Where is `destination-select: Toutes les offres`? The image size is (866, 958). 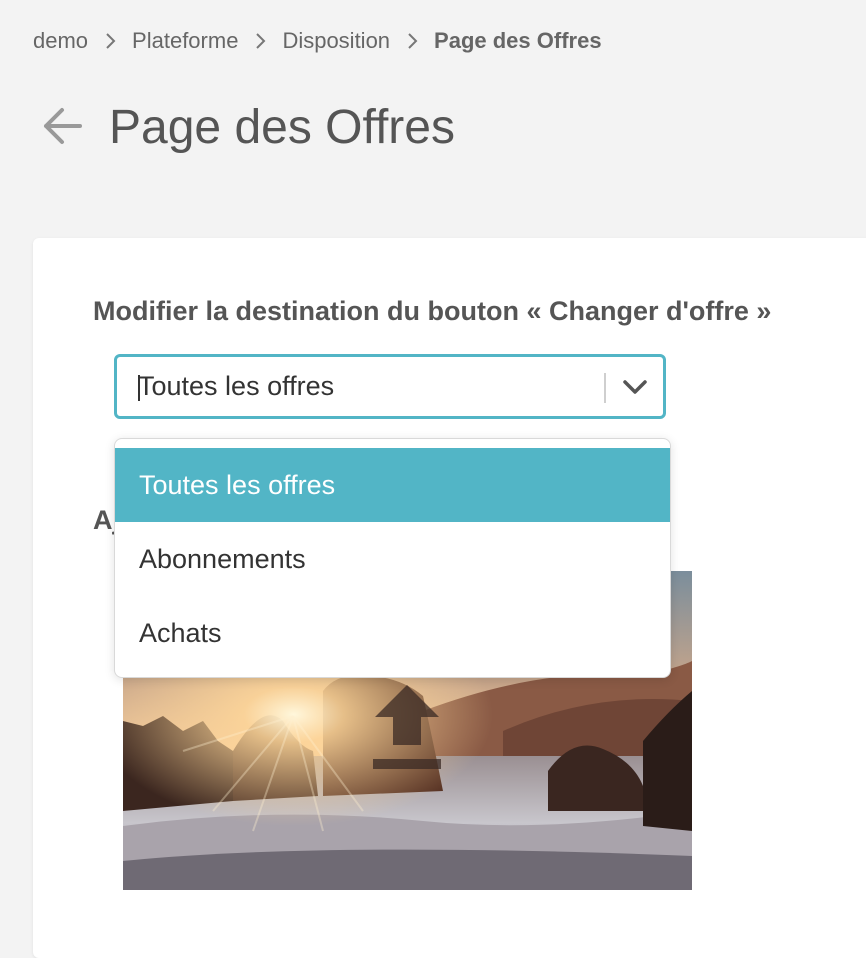
destination-select: Toutes les offres is located at coordinates (390, 386).